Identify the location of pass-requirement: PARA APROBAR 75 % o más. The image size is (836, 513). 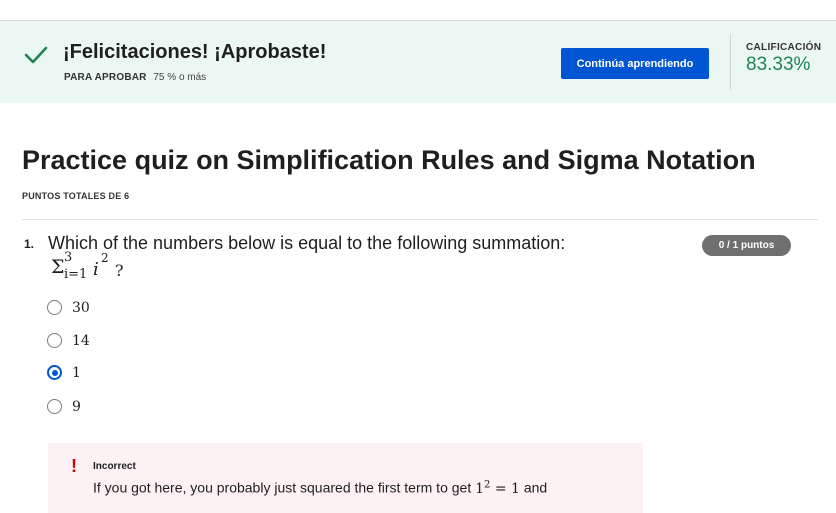
(135, 77).